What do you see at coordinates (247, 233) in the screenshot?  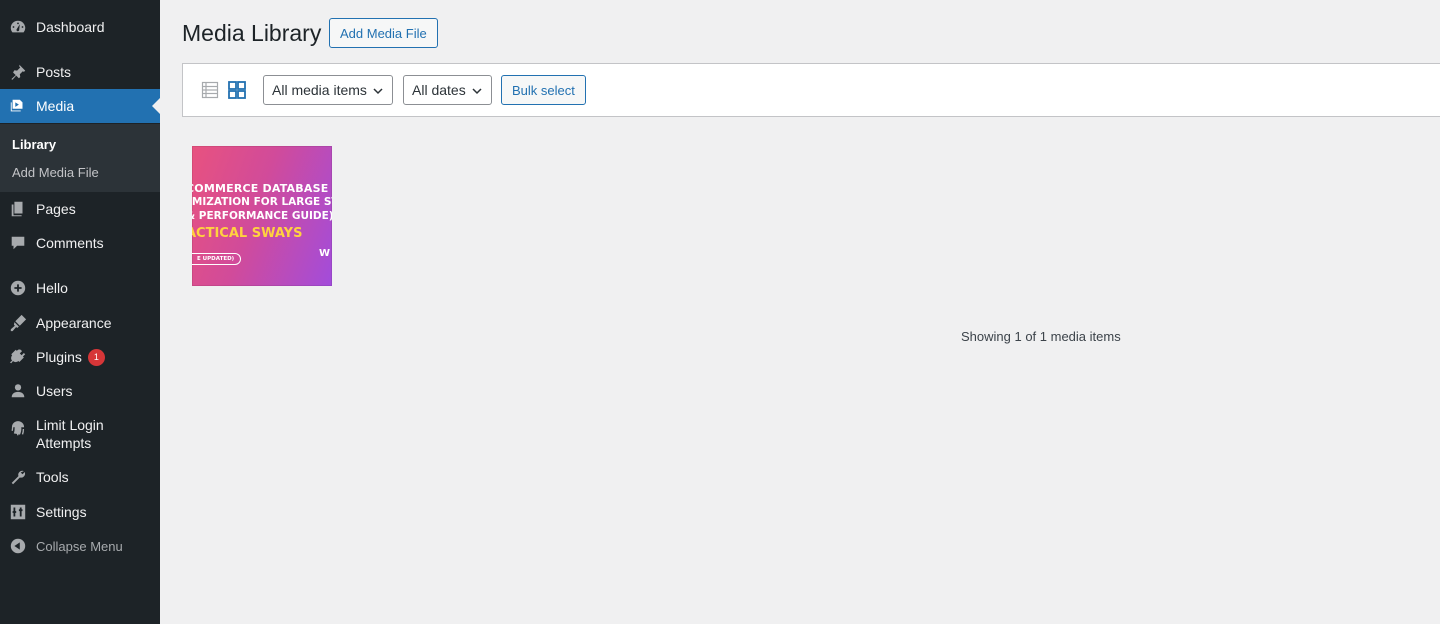 I see `thumbnail-text: ACTICAL SWAYS` at bounding box center [247, 233].